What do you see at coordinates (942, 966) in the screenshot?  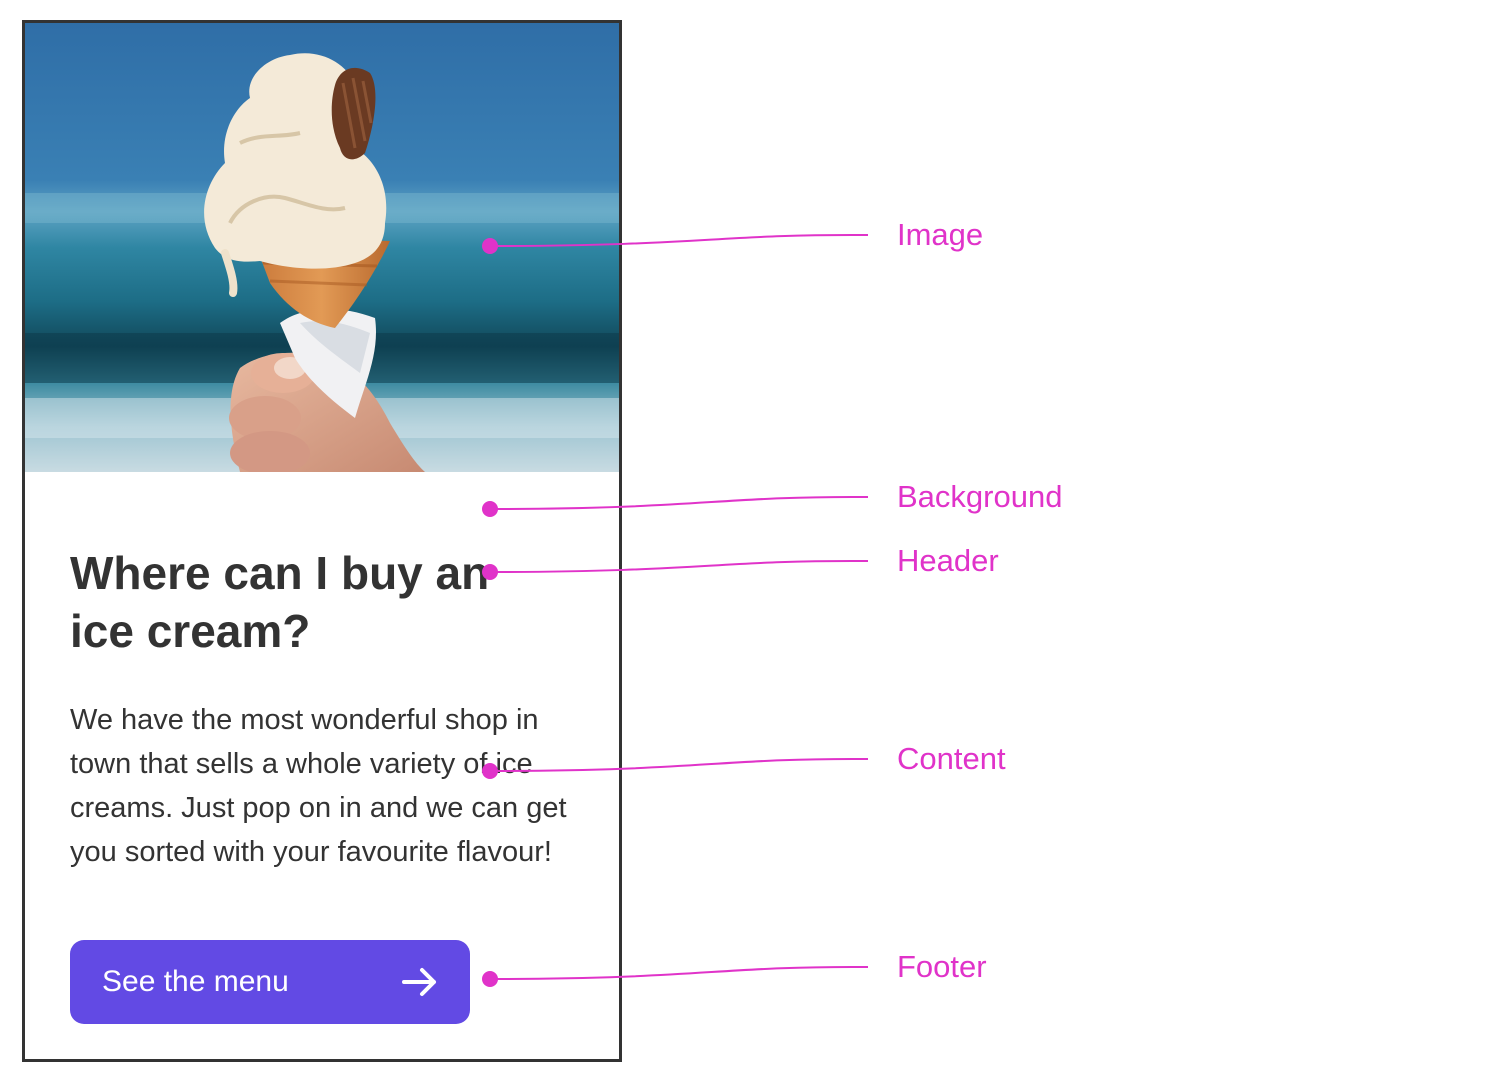 I see `footer-annotation-label: Footer` at bounding box center [942, 966].